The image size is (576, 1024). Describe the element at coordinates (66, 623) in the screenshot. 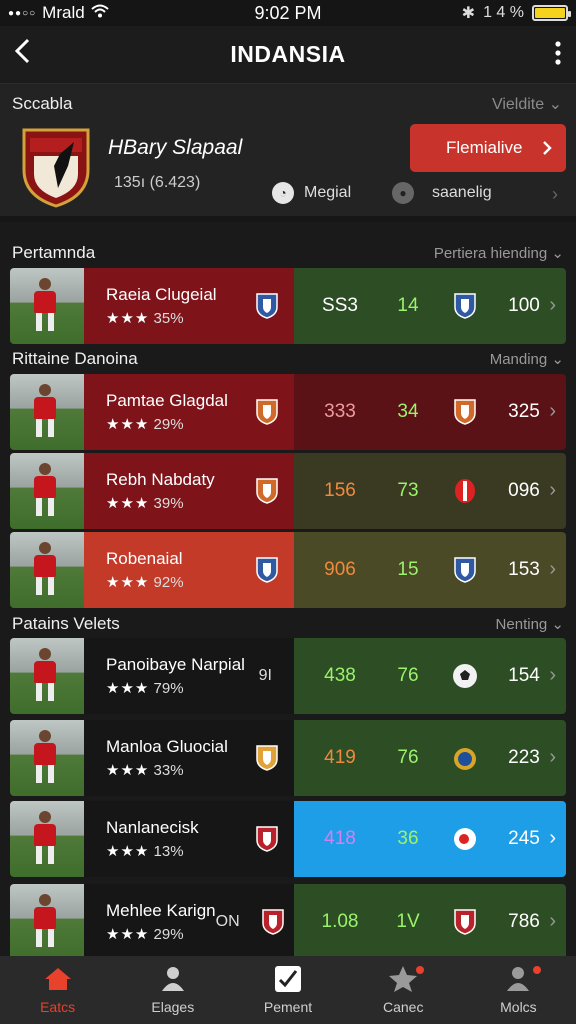

I see `section-title: Patains Velets` at that location.